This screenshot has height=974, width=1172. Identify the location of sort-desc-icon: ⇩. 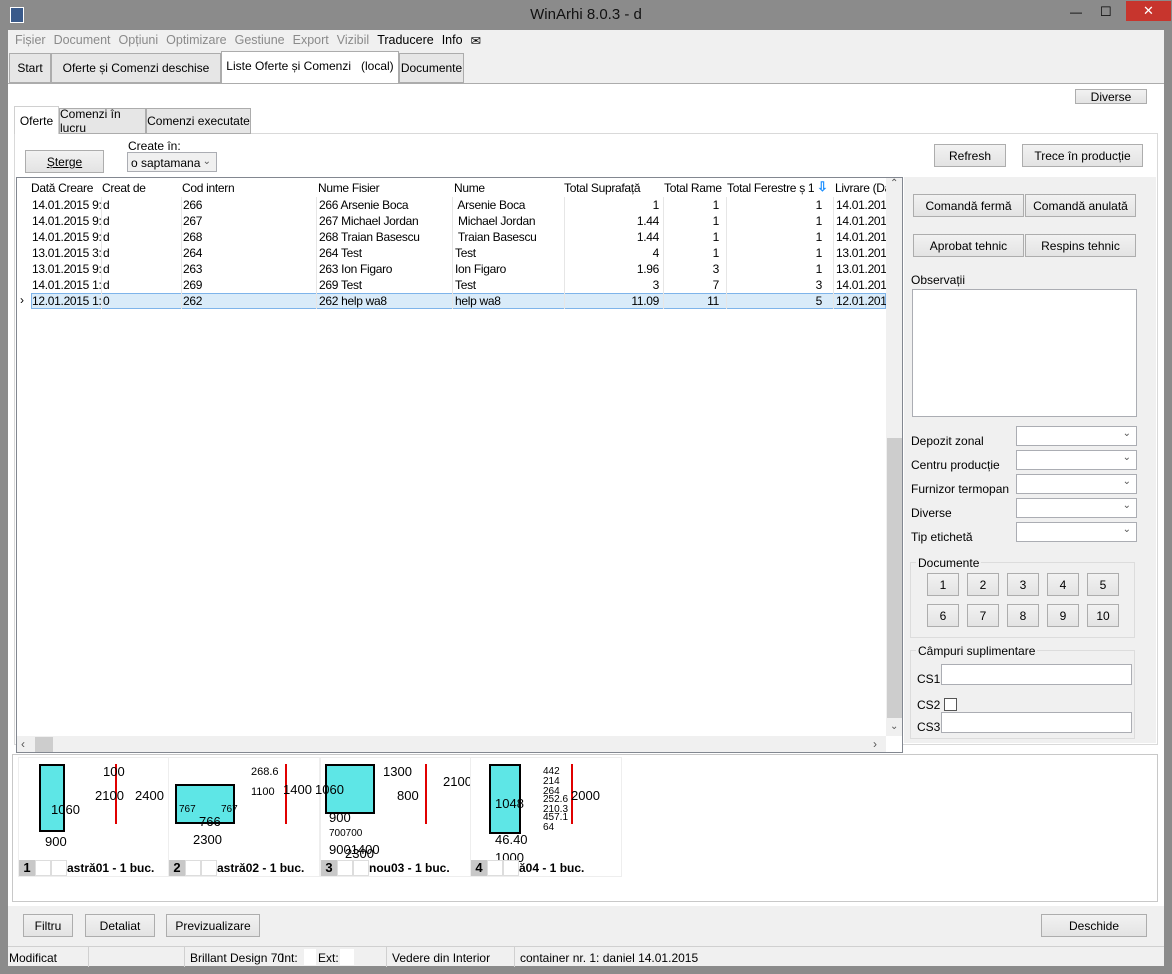
(822, 187).